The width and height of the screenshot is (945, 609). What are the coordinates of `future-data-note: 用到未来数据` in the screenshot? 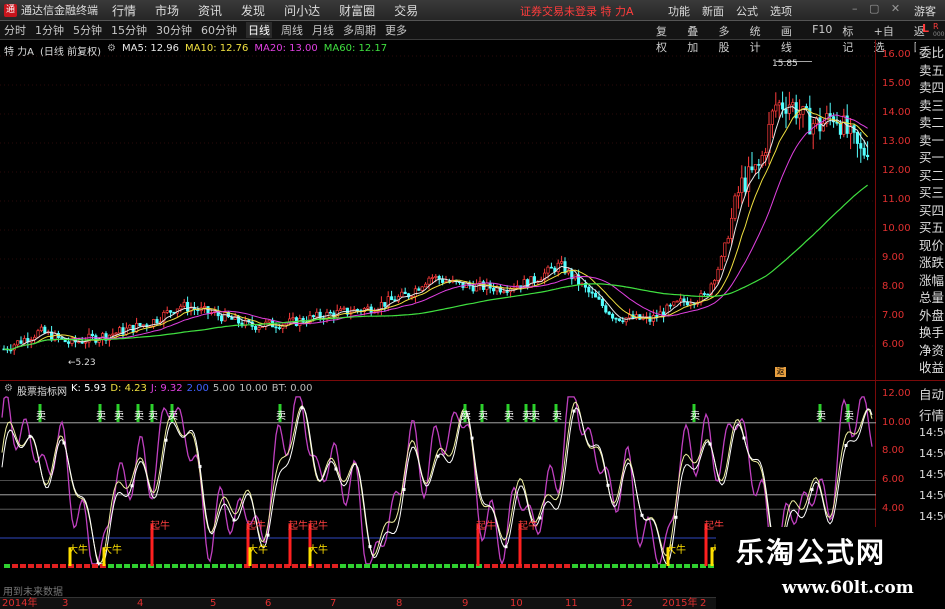 It's located at (33, 592).